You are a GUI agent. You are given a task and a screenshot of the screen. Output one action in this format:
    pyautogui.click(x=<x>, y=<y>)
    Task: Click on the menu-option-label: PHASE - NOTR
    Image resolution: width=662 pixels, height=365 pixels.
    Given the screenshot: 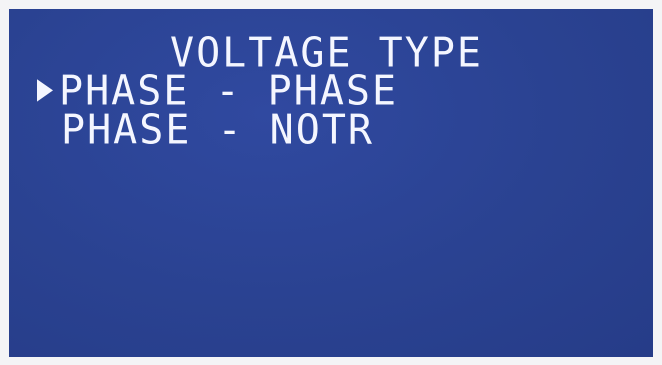 What is the action you would take?
    pyautogui.click(x=217, y=130)
    